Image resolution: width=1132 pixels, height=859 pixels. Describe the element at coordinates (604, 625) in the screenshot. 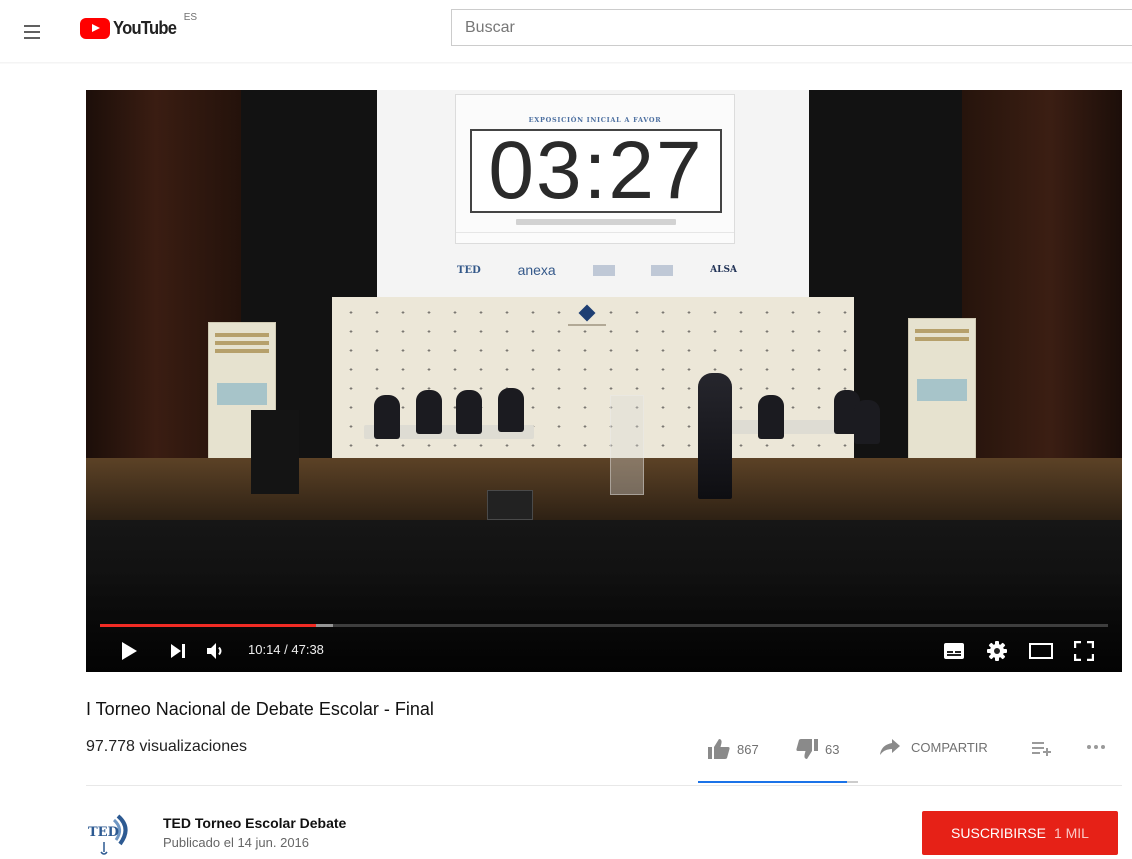

I see `progress-bar` at that location.